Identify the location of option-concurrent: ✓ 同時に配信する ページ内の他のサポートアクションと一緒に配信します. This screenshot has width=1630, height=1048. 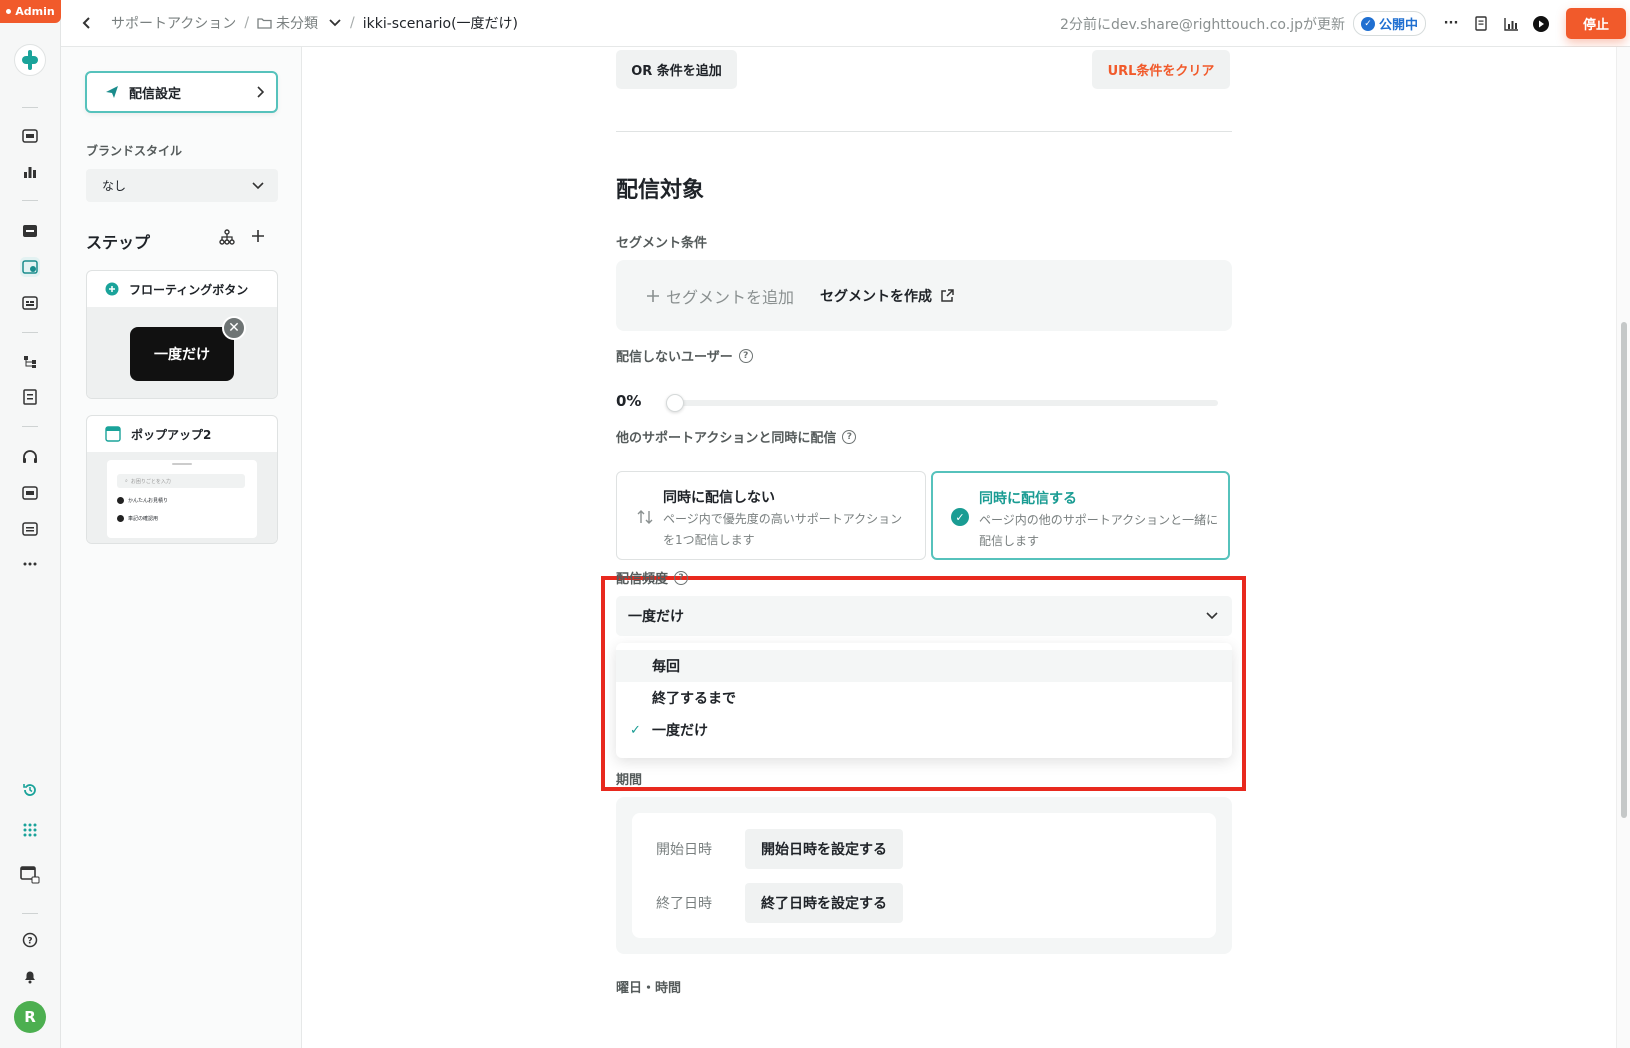
(1080, 515).